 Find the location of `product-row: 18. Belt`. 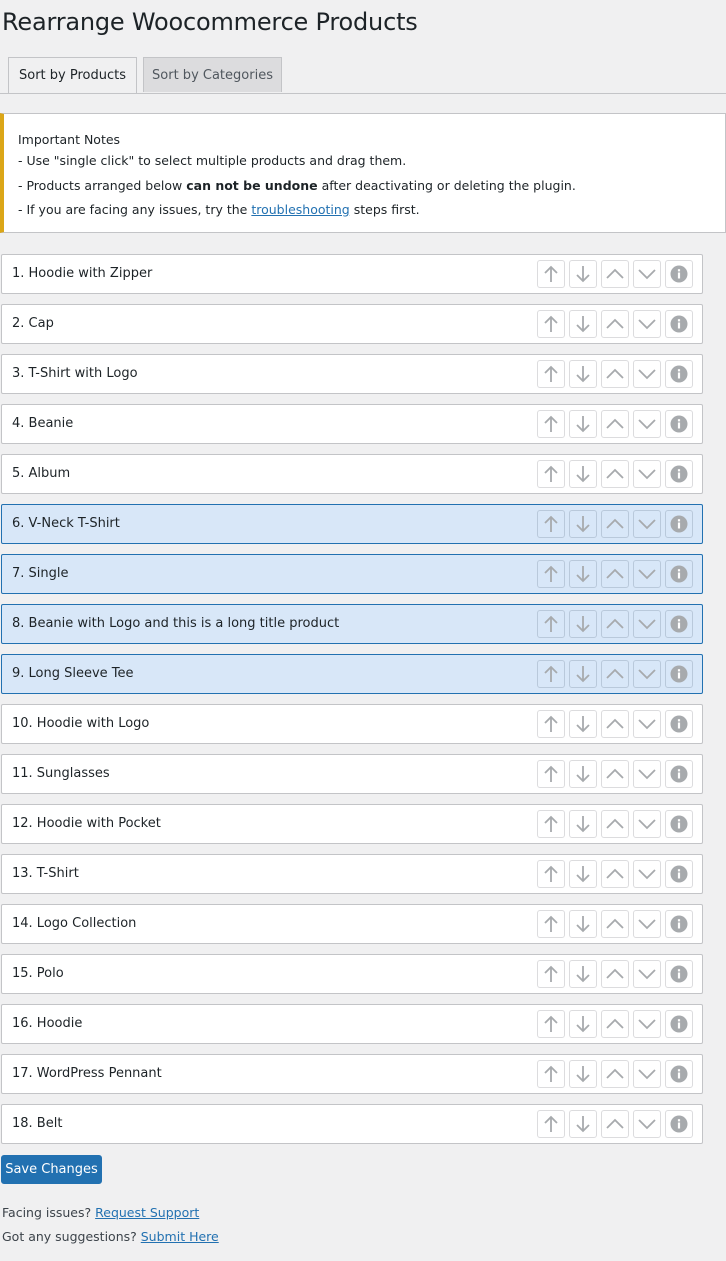

product-row: 18. Belt is located at coordinates (352, 1124).